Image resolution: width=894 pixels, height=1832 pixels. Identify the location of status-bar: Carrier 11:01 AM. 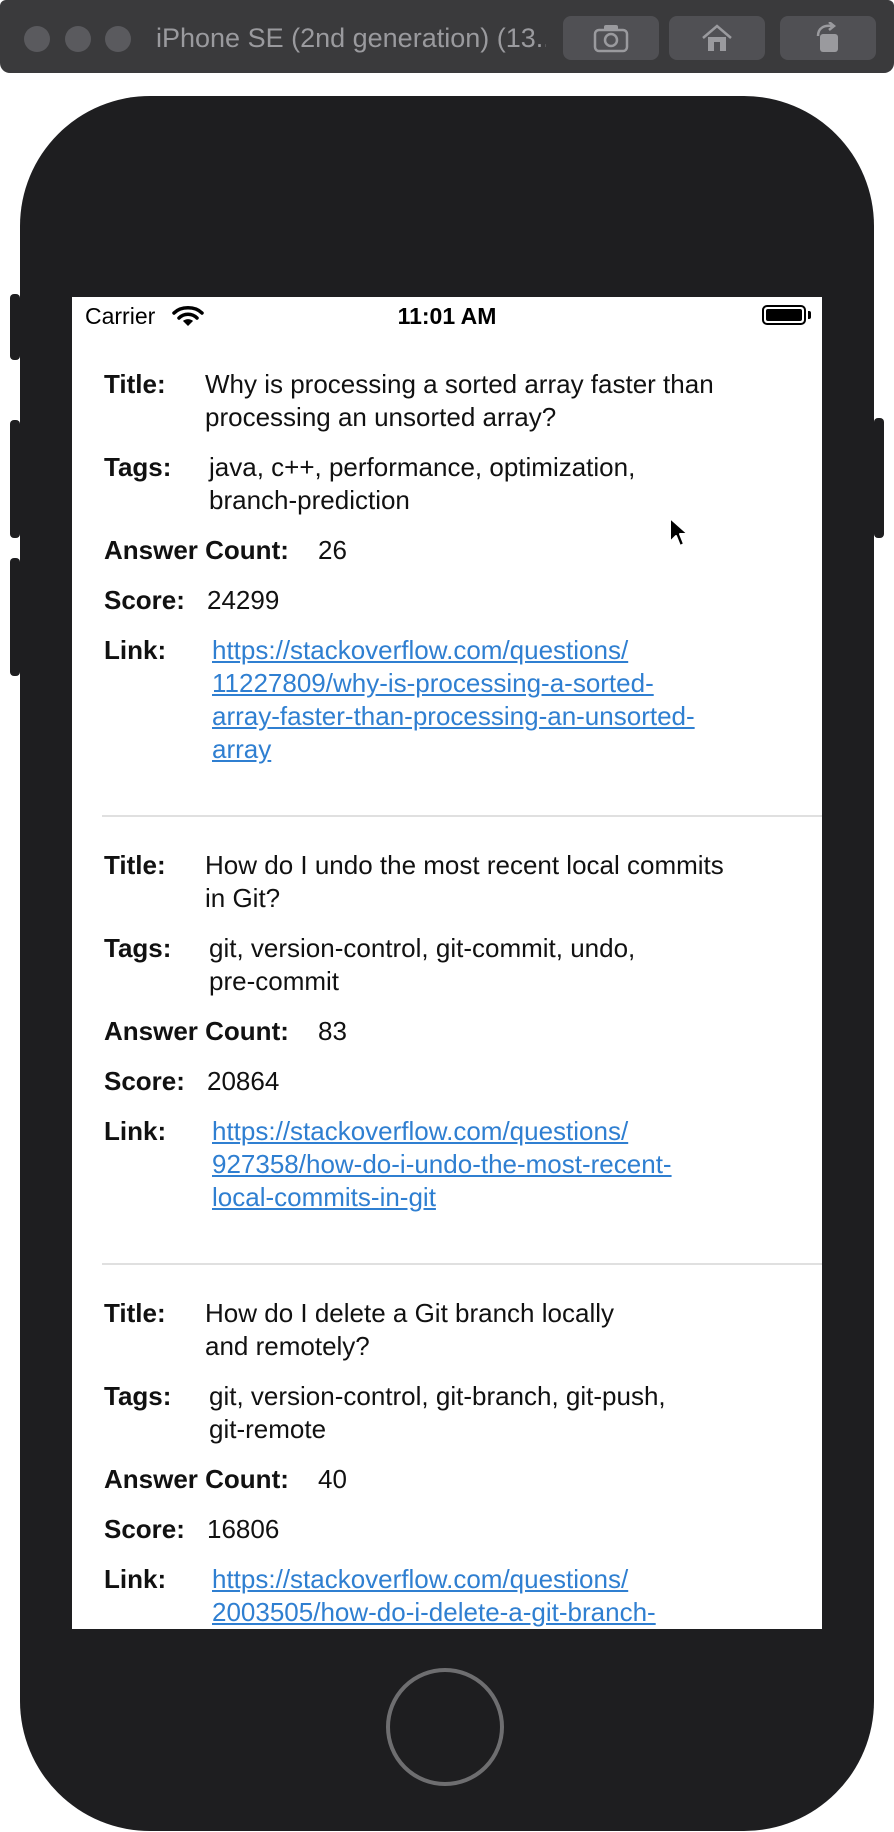
(447, 317).